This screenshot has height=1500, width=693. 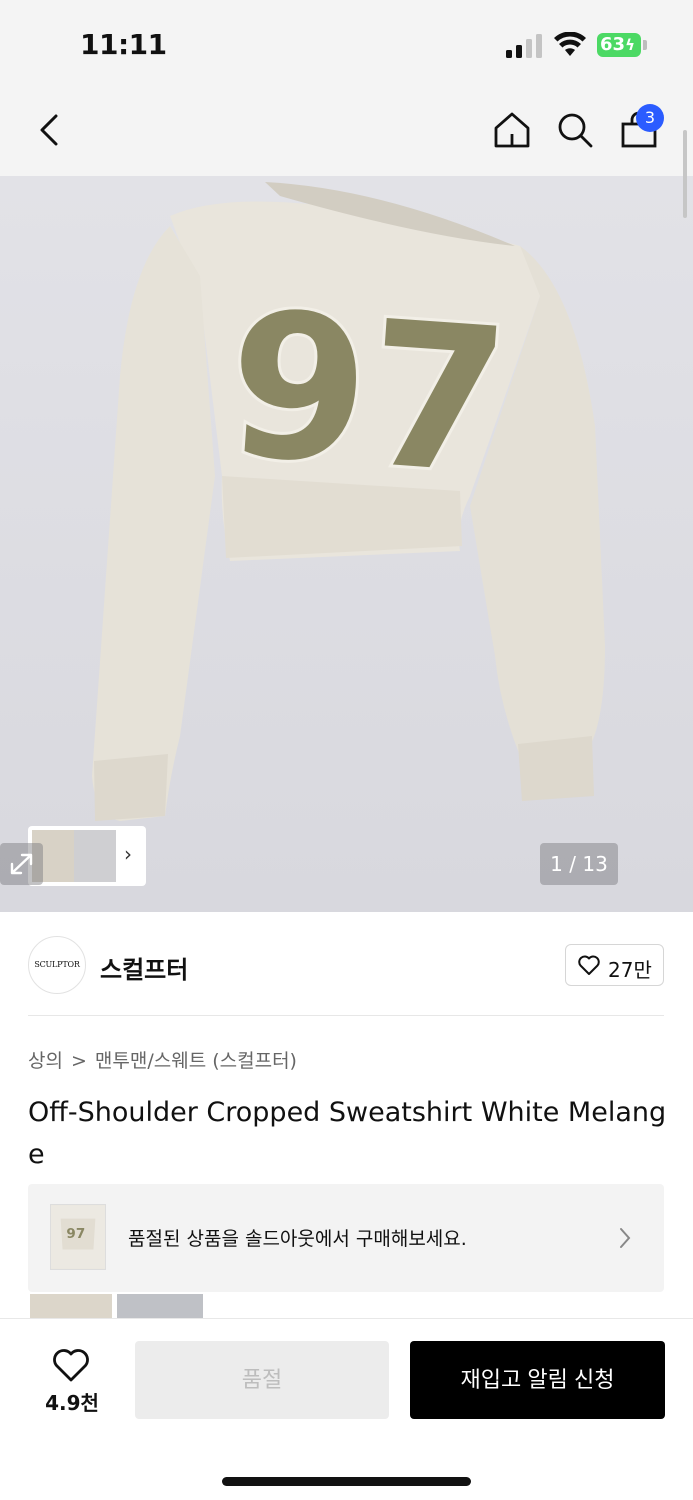 I want to click on restock-alert-button: 재입고 알림 신청, so click(x=537, y=1380).